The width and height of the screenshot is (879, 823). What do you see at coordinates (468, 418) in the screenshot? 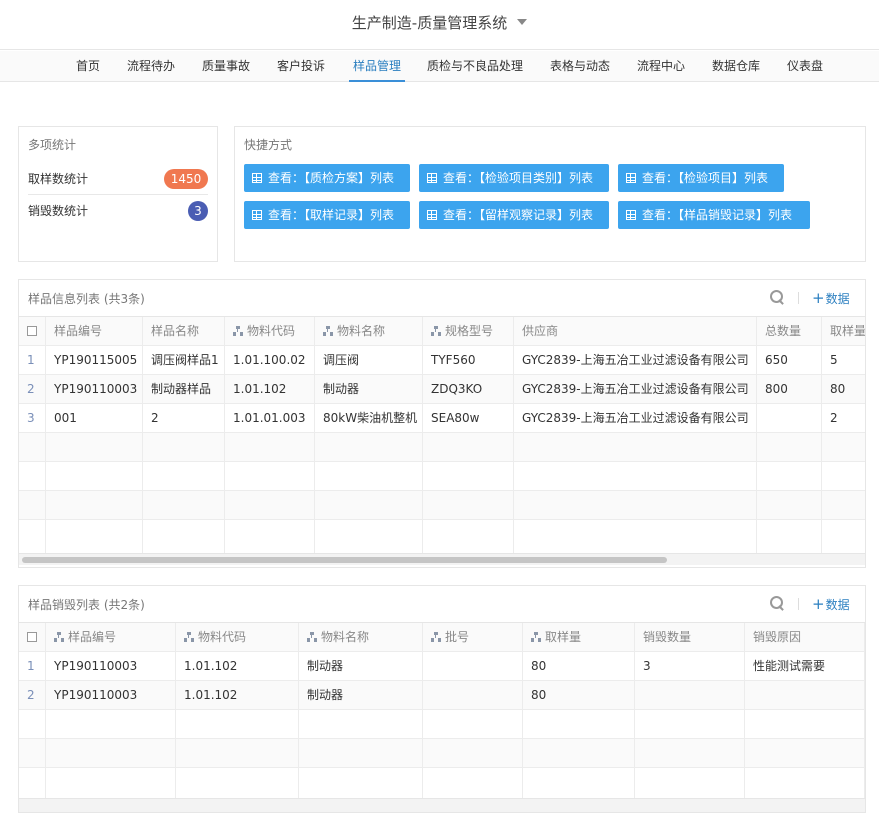
I see `cell-spec-model: SEA80w` at bounding box center [468, 418].